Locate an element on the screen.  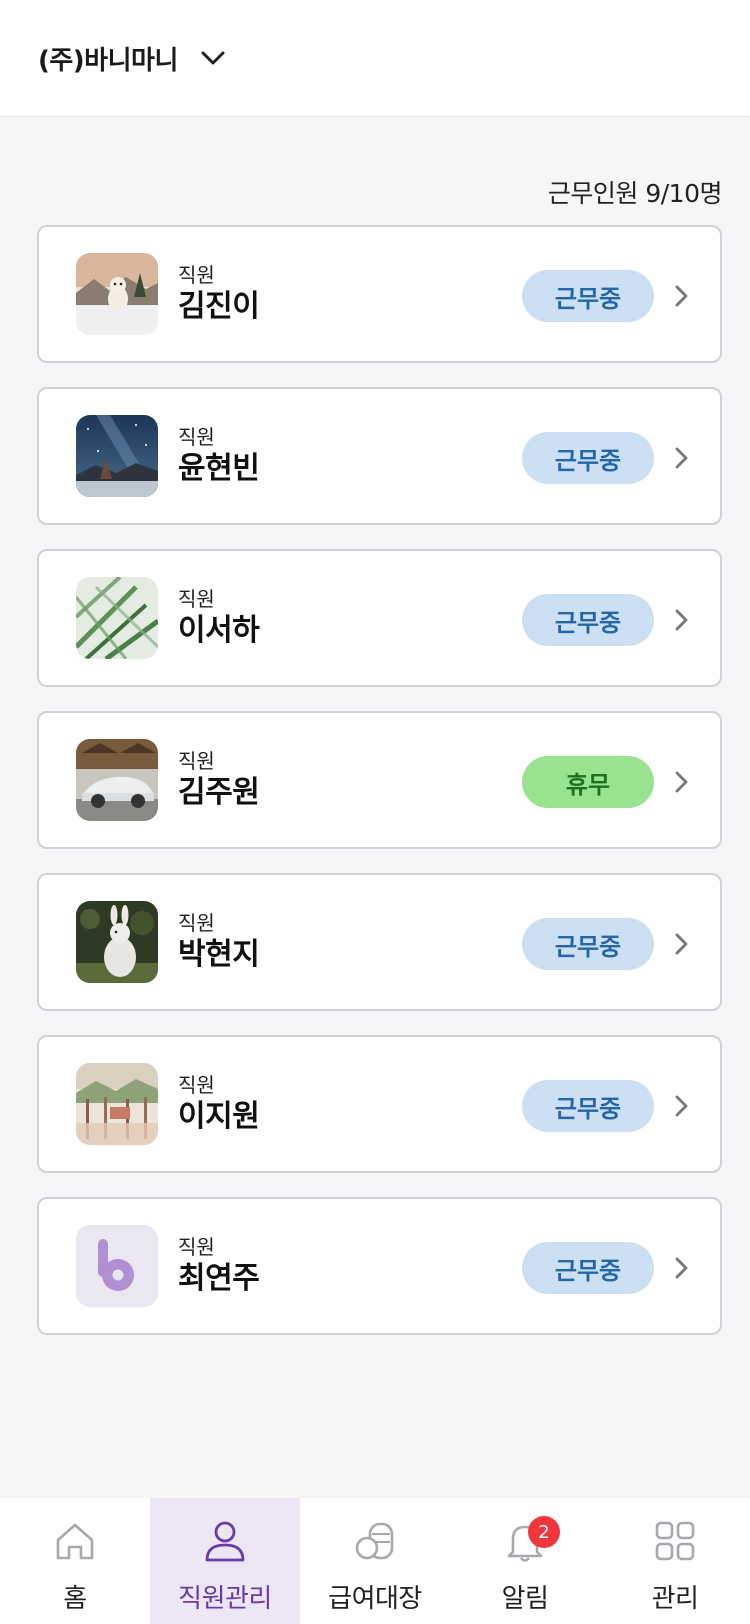
company-name: (주)바니마니 is located at coordinates (108, 58).